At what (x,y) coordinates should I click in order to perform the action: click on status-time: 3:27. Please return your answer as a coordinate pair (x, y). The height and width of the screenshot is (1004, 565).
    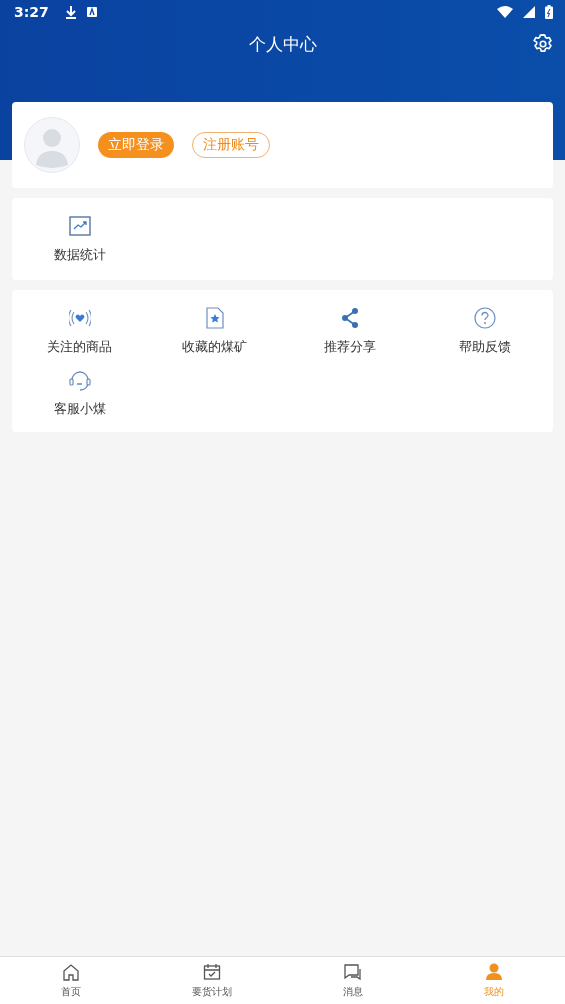
    Looking at the image, I should click on (31, 12).